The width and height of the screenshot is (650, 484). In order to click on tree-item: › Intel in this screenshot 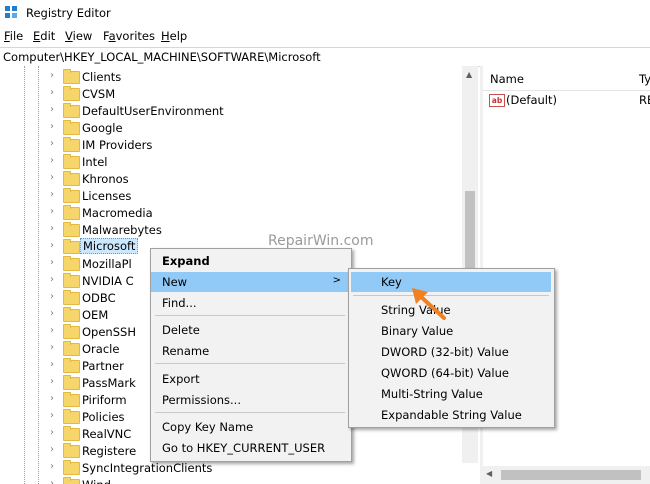, I will do `click(235, 161)`.